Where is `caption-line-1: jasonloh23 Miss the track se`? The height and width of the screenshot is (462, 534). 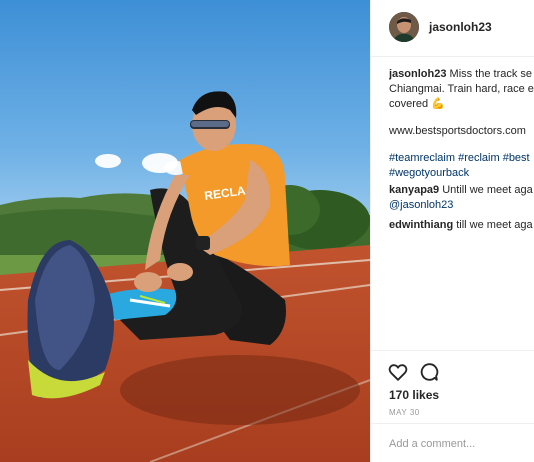 caption-line-1: jasonloh23 Miss the track se is located at coordinates (461, 74).